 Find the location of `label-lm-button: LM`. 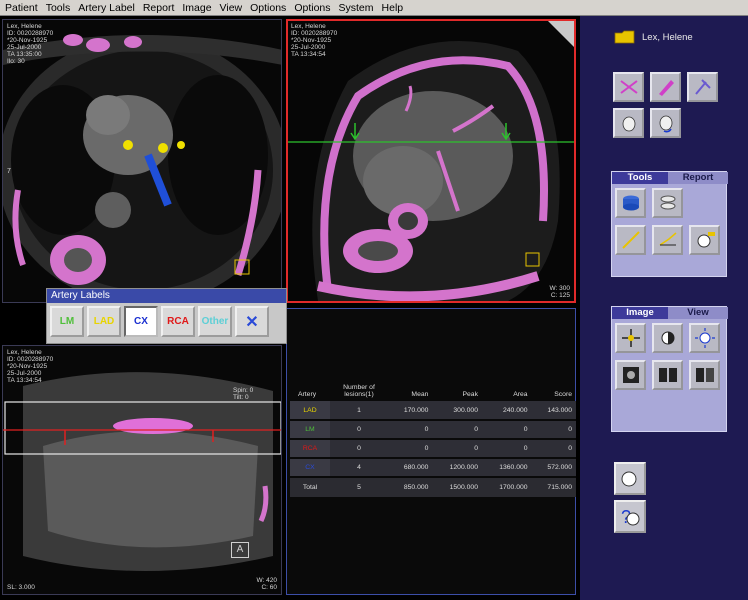

label-lm-button: LM is located at coordinates (67, 321).